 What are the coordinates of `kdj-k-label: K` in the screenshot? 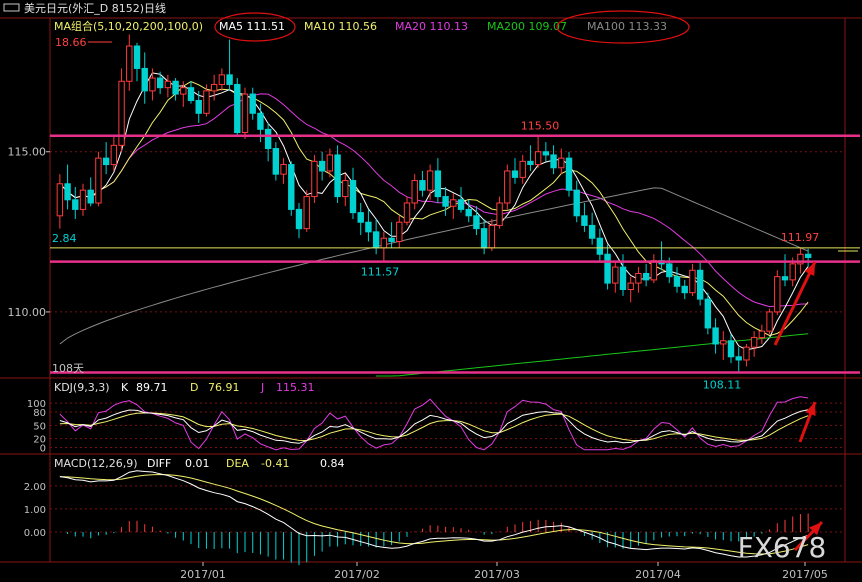 It's located at (125, 387).